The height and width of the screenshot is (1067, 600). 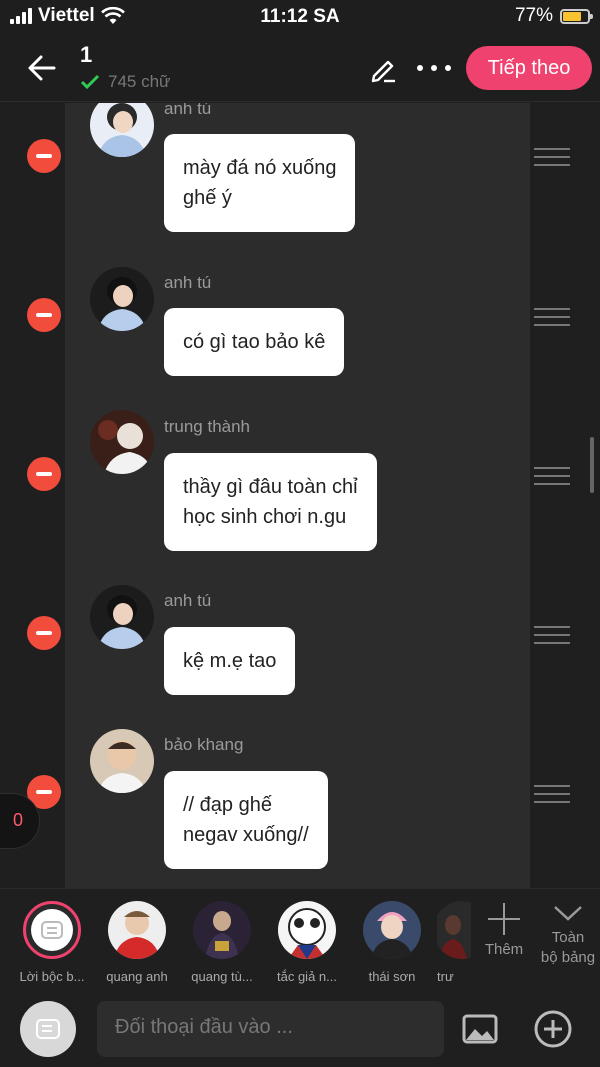 What do you see at coordinates (504, 949) in the screenshot?
I see `add-character-label: Thêm` at bounding box center [504, 949].